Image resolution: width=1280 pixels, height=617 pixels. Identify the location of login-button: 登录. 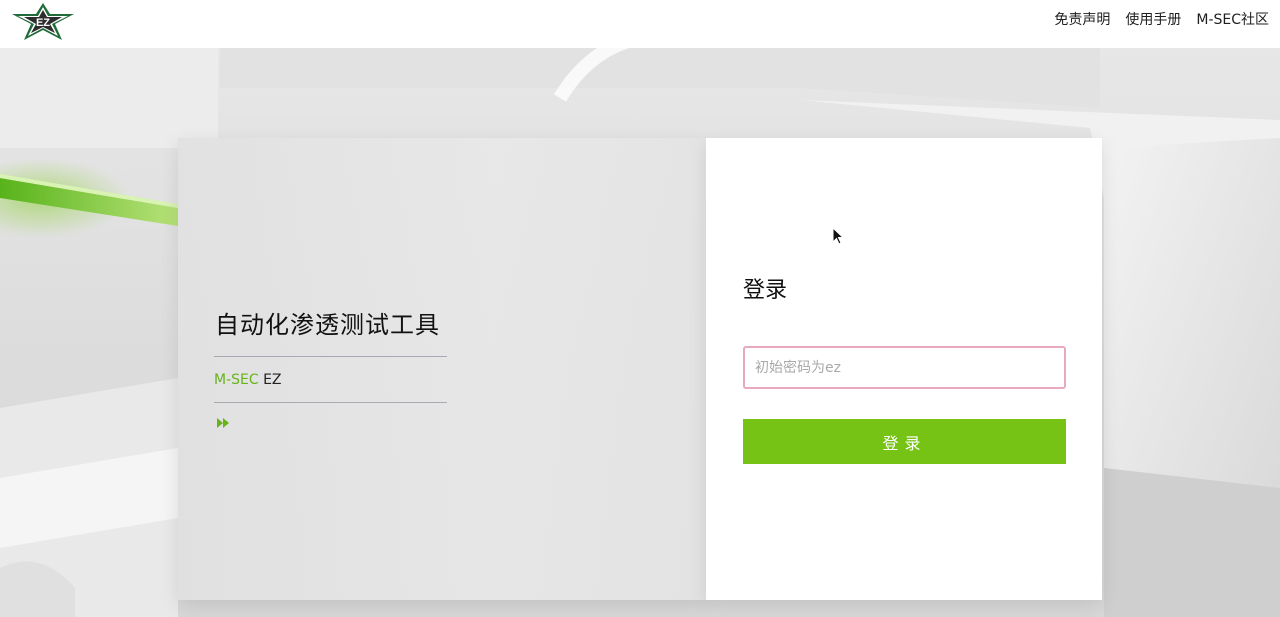
(904, 441).